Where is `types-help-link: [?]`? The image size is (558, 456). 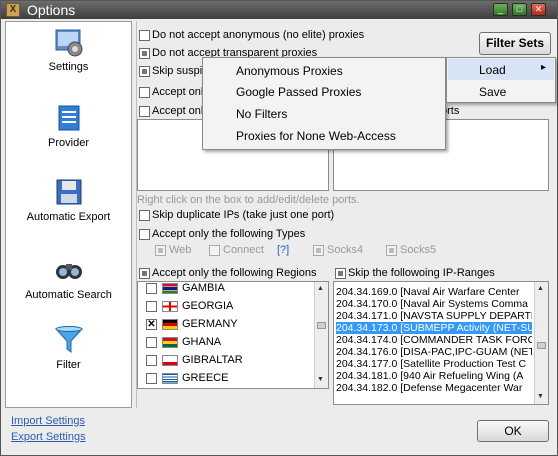
types-help-link: [?] is located at coordinates (283, 250).